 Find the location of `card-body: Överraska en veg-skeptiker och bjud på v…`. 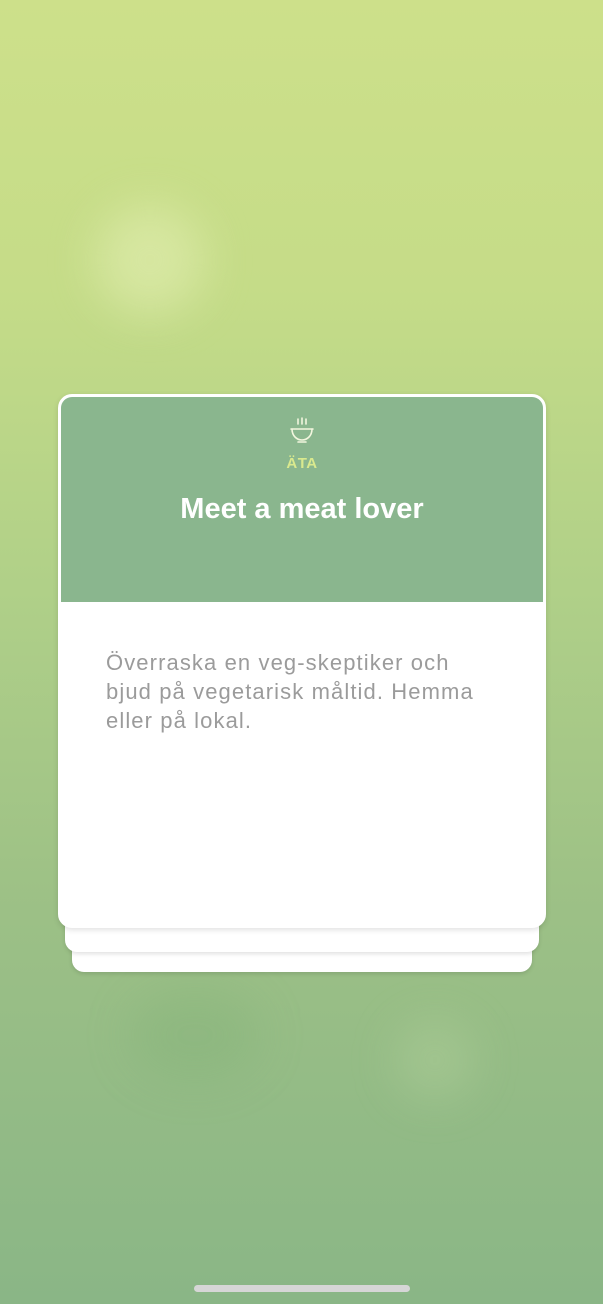

card-body: Överraska en veg-skeptiker och bjud på v… is located at coordinates (302, 668).